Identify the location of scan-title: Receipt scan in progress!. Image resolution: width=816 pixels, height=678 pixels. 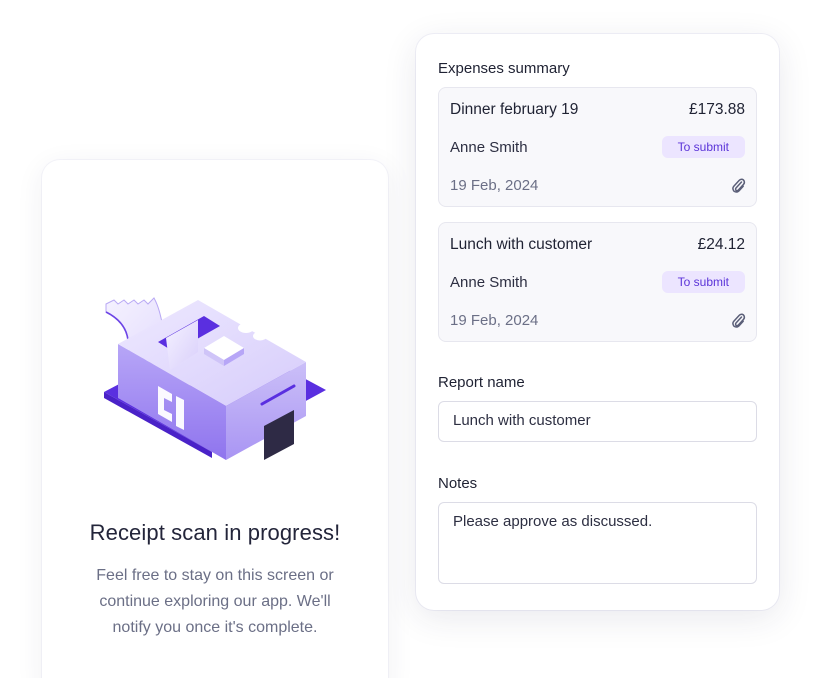
(215, 532).